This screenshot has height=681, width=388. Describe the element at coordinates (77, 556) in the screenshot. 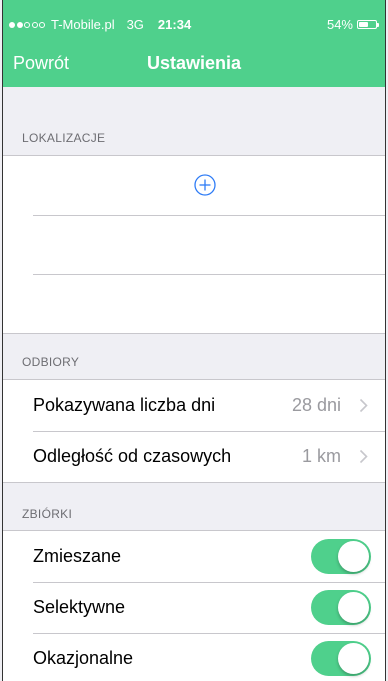

I see `toggle-label: Zmieszane` at that location.